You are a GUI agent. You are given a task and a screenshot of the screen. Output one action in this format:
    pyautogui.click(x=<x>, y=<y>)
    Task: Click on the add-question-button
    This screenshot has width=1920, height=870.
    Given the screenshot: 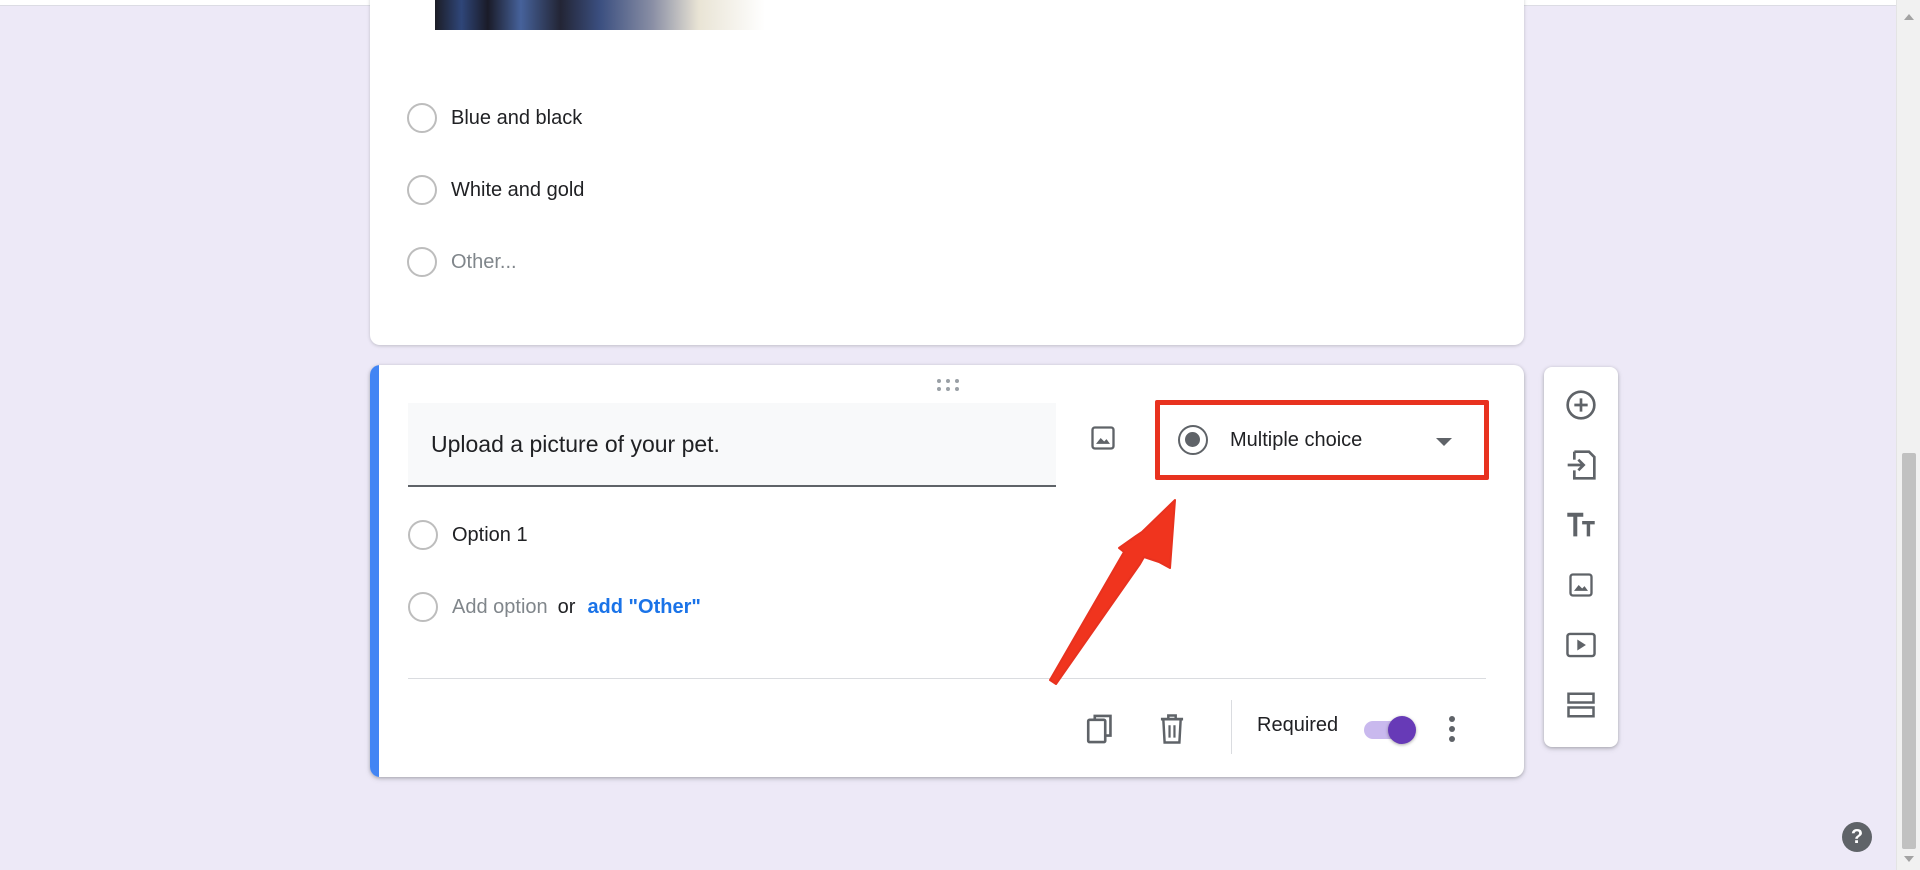 What is the action you would take?
    pyautogui.click(x=1581, y=405)
    